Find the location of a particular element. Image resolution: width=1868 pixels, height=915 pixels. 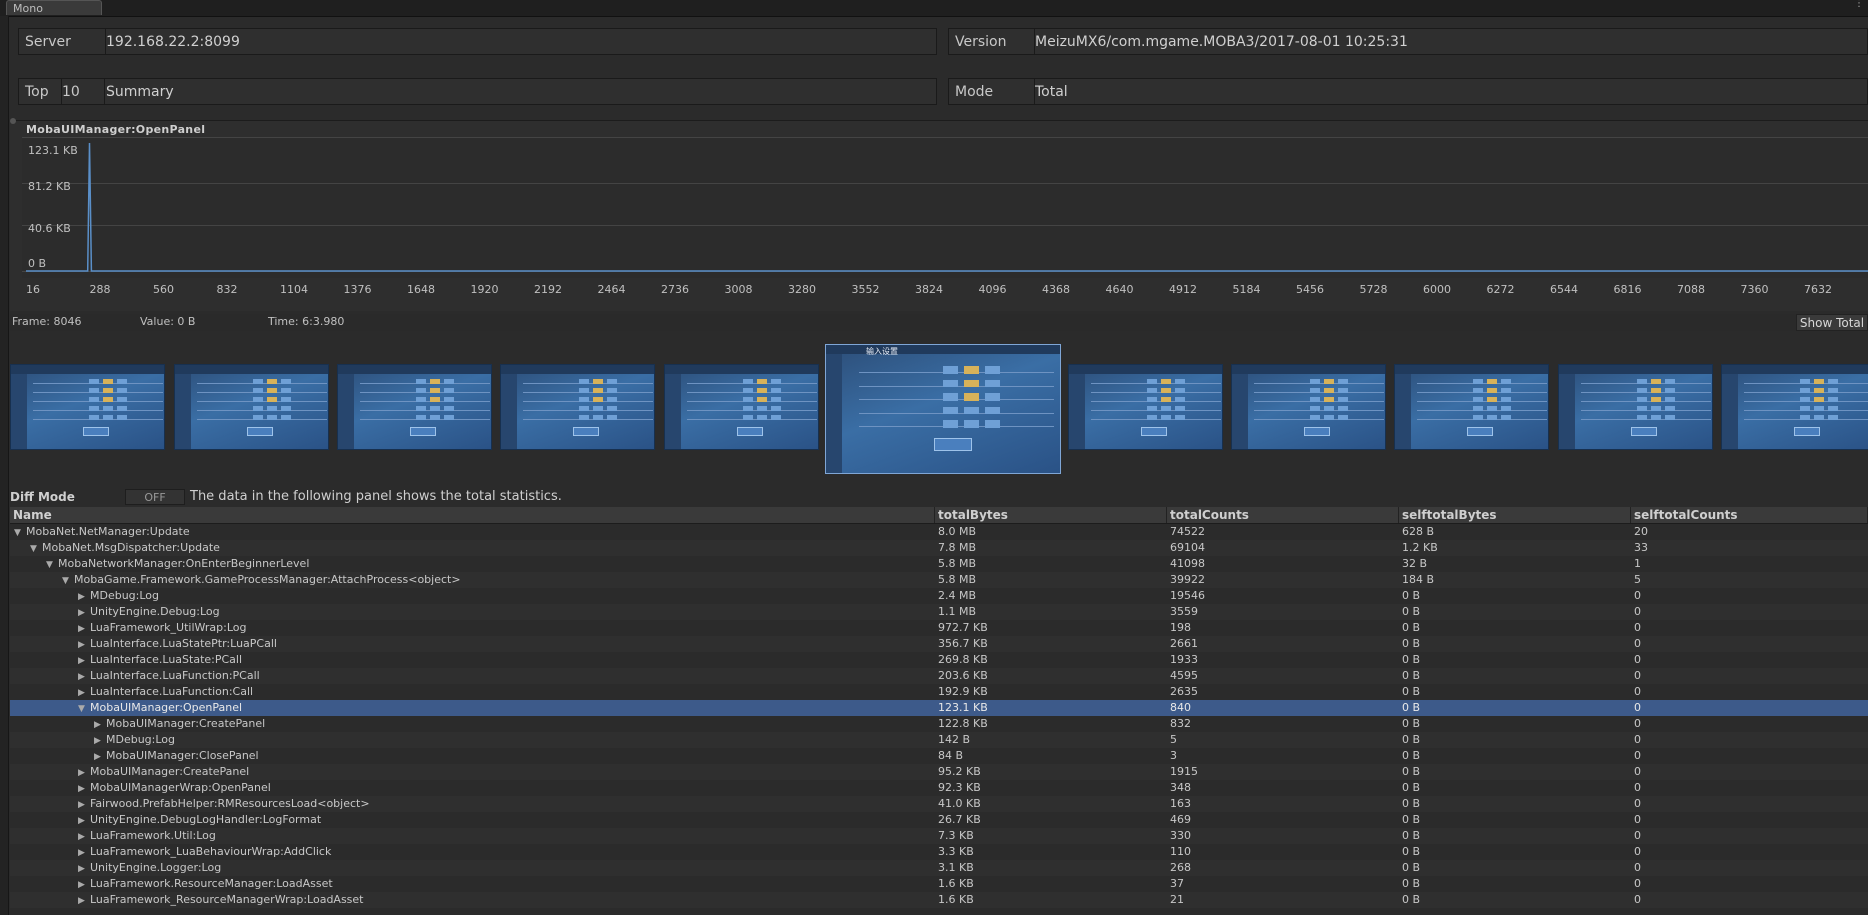

row-name-text: LuaFramework_UtilWrap:Log is located at coordinates (168, 627).